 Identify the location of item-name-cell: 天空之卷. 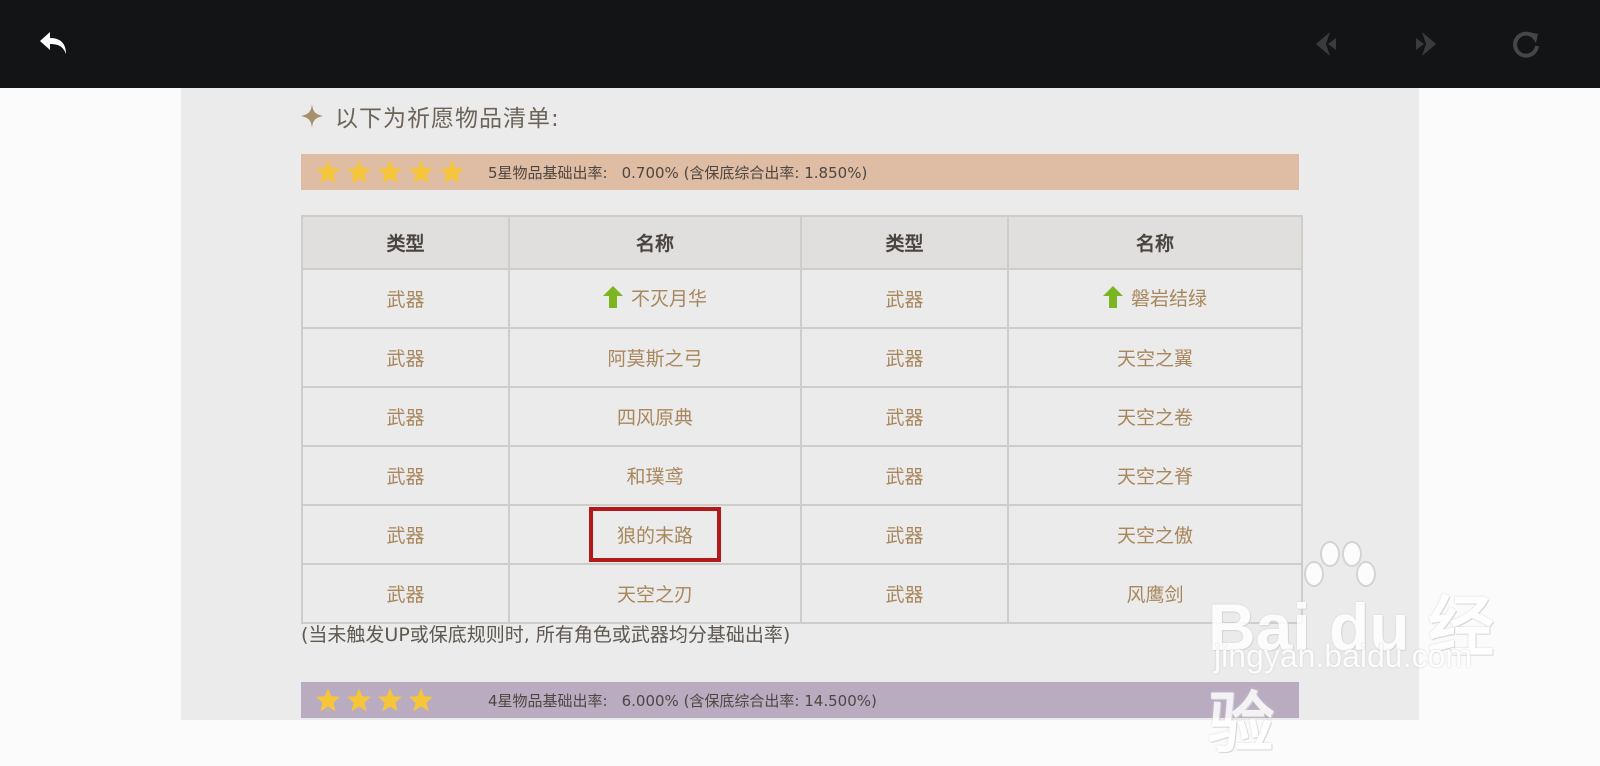
(1155, 416).